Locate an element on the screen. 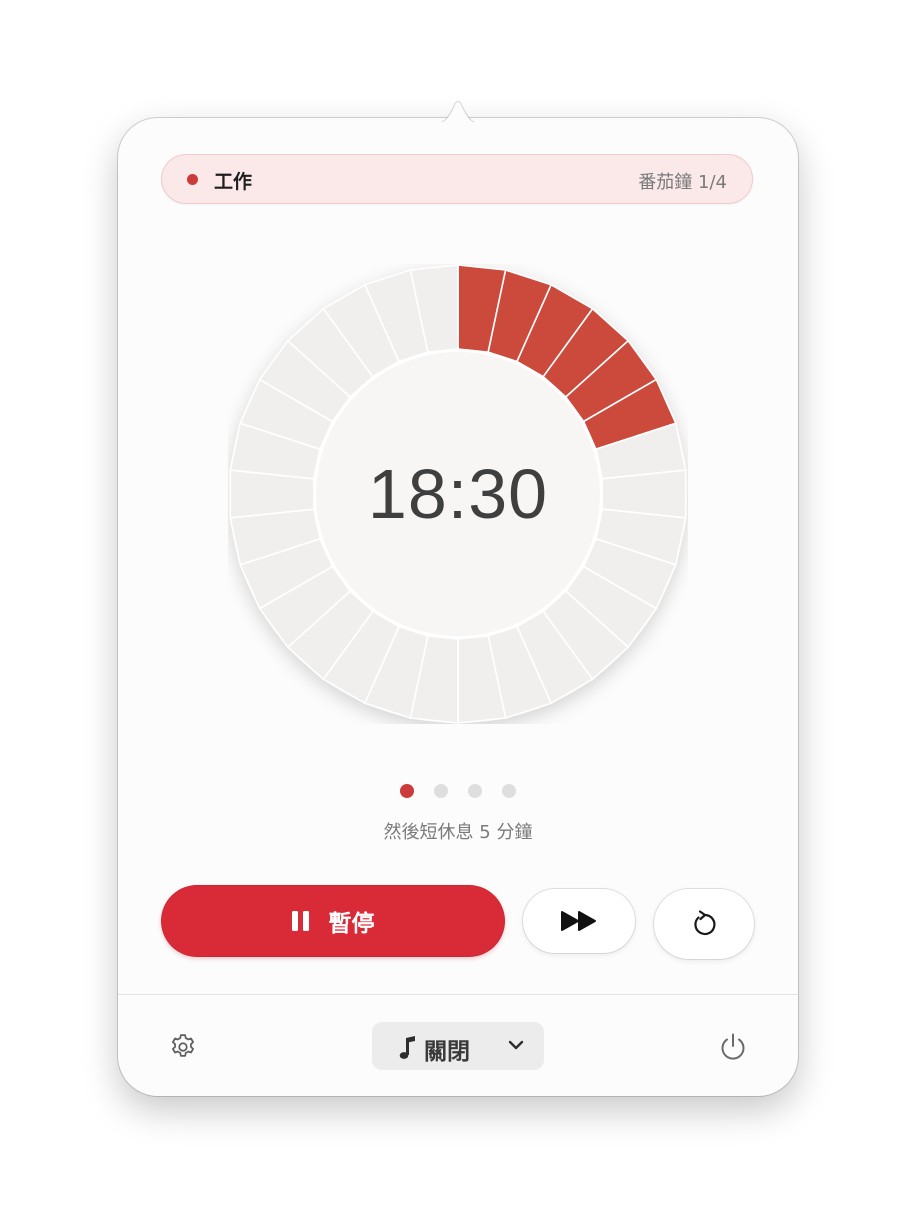 The height and width of the screenshot is (1214, 916). popover-arrow is located at coordinates (458, 112).